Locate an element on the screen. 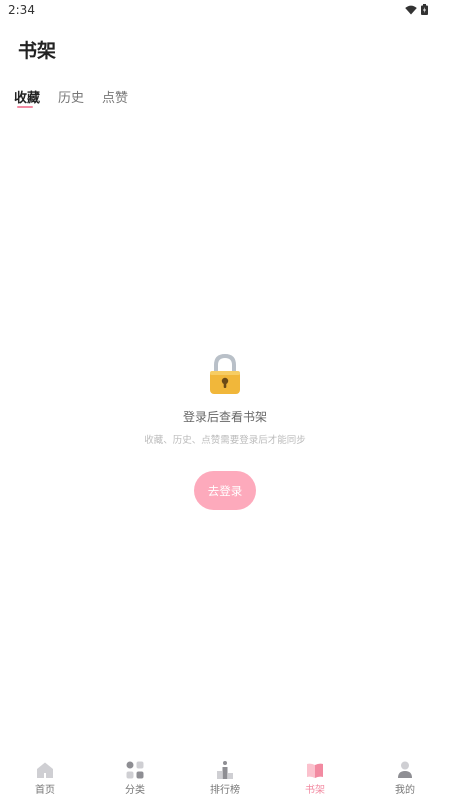 This screenshot has height=800, width=450. login-button: 去登录 is located at coordinates (225, 490).